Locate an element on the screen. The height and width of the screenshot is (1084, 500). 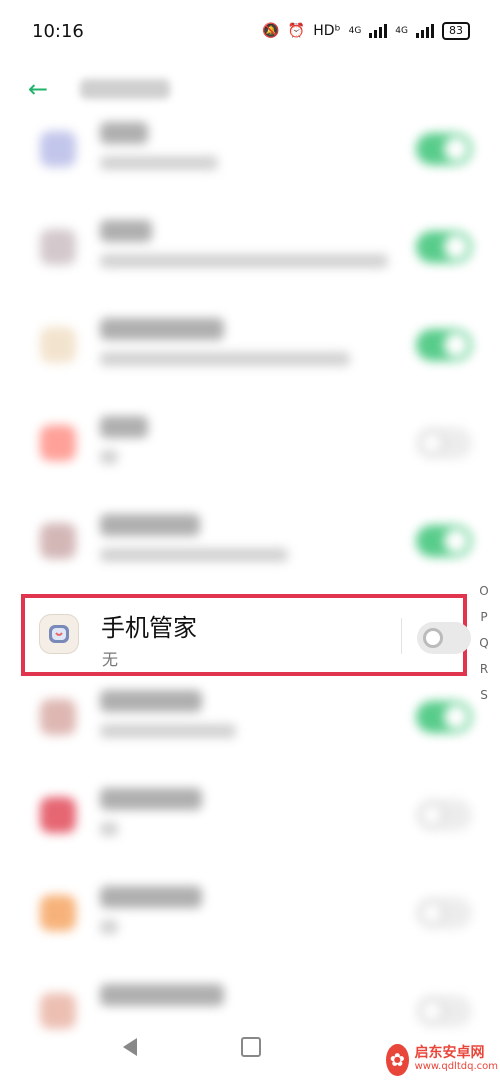
index-letter: P is located at coordinates (484, 617).